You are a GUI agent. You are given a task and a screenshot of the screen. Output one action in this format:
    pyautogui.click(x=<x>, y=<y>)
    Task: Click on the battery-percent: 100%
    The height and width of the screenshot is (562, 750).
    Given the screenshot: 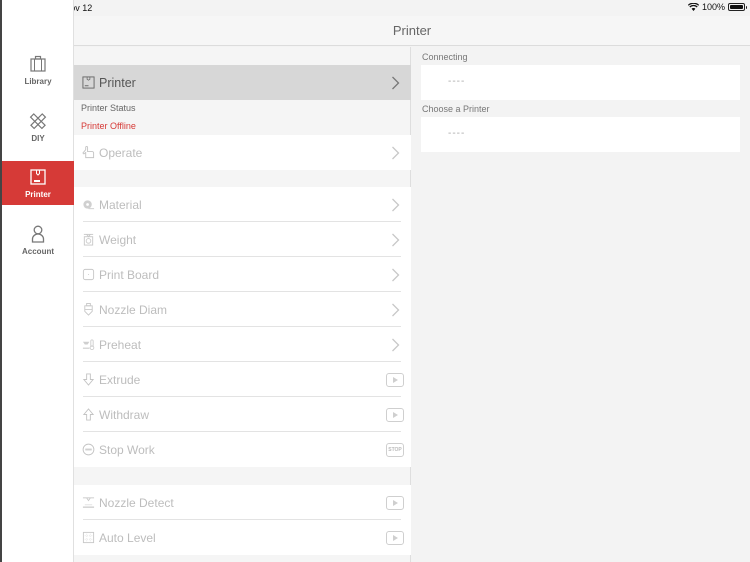 What is the action you would take?
    pyautogui.click(x=713, y=7)
    